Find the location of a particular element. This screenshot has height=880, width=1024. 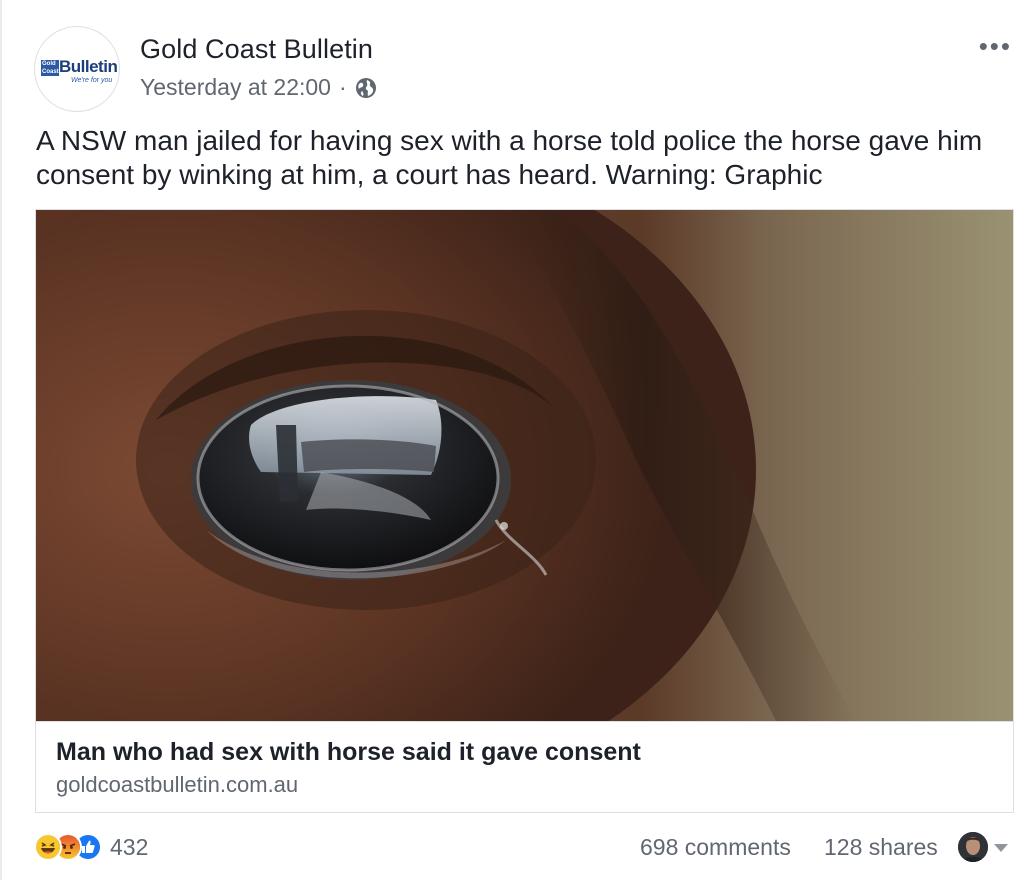

viewer-avatar is located at coordinates (973, 847).